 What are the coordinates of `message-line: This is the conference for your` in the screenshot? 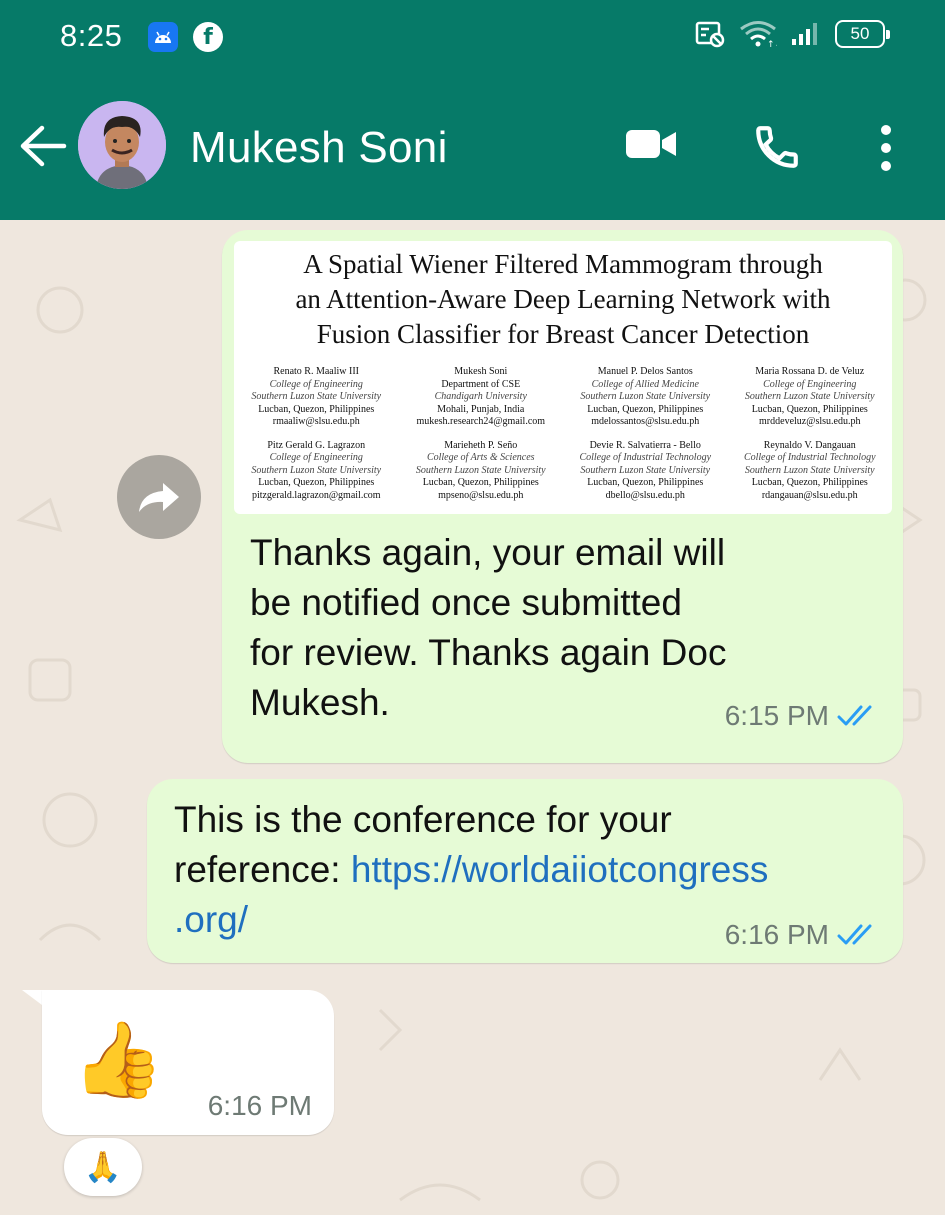 It's located at (423, 819).